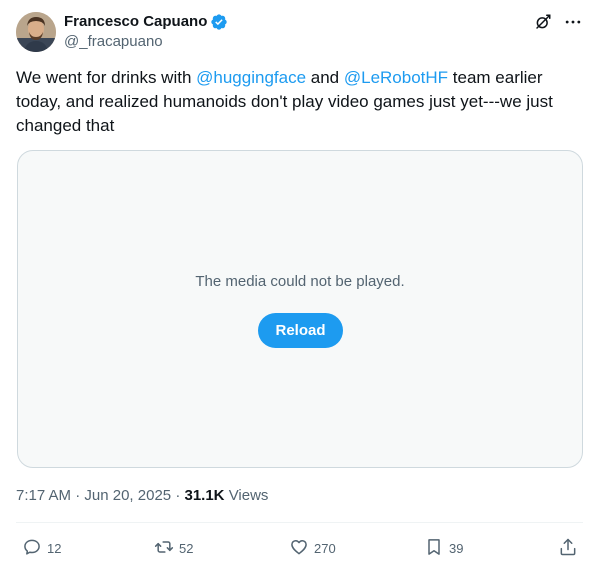 This screenshot has height=573, width=599. Describe the element at coordinates (396, 77) in the screenshot. I see `mention-link: @LeRobotHF` at that location.